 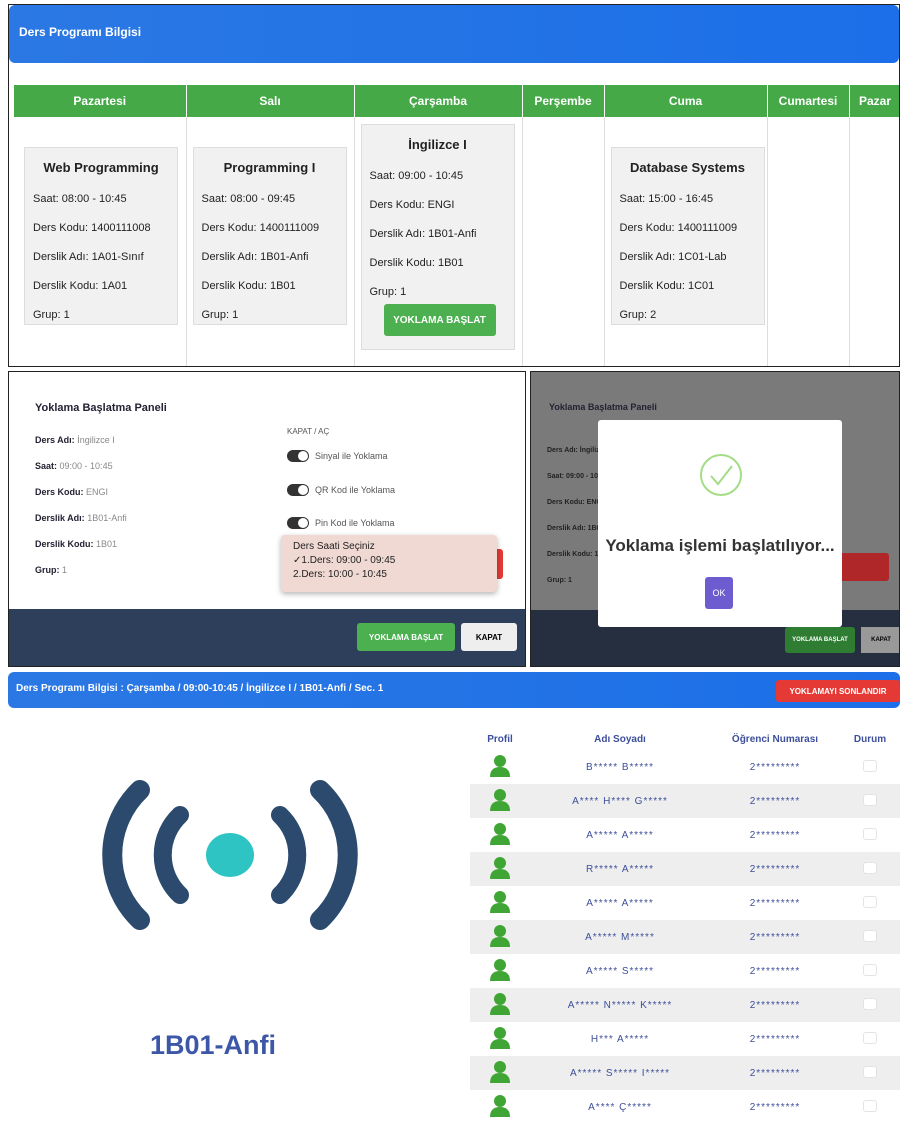 What do you see at coordinates (620, 739) in the screenshot?
I see `col-name: Adı Soyadı` at bounding box center [620, 739].